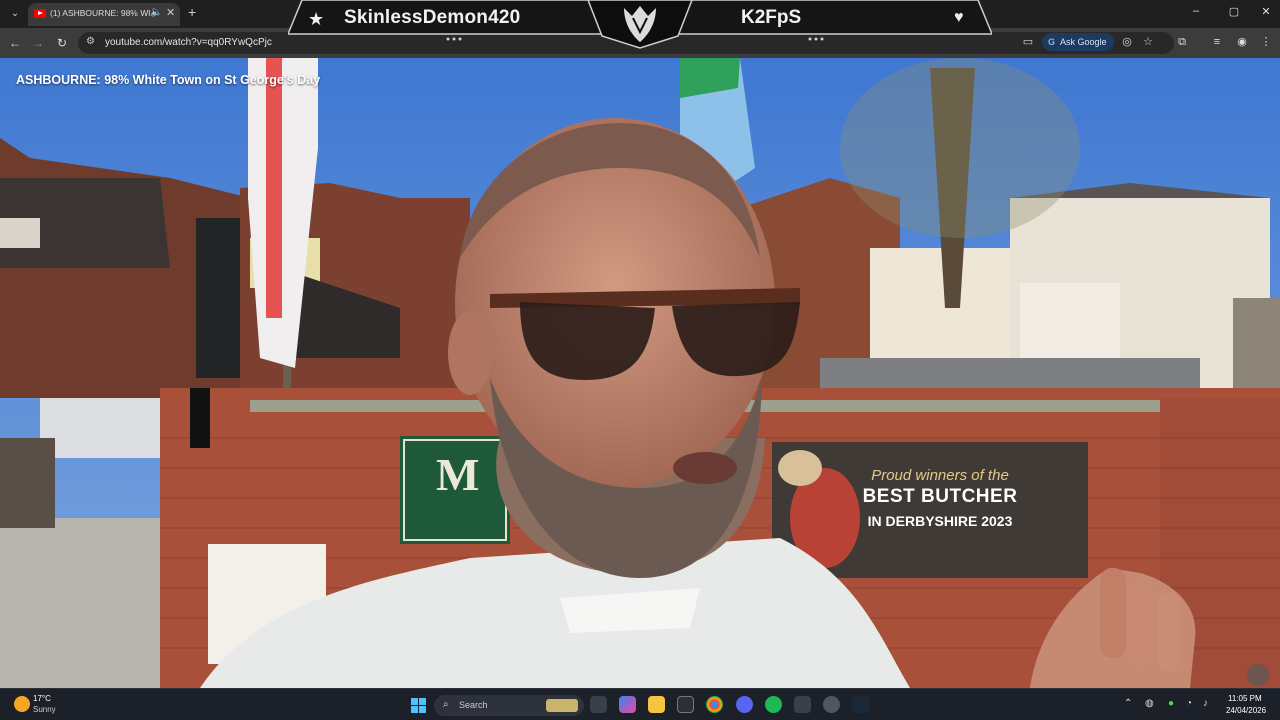 The height and width of the screenshot is (720, 1280). Describe the element at coordinates (1242, 42) in the screenshot. I see `profile-avatar: ◉` at that location.